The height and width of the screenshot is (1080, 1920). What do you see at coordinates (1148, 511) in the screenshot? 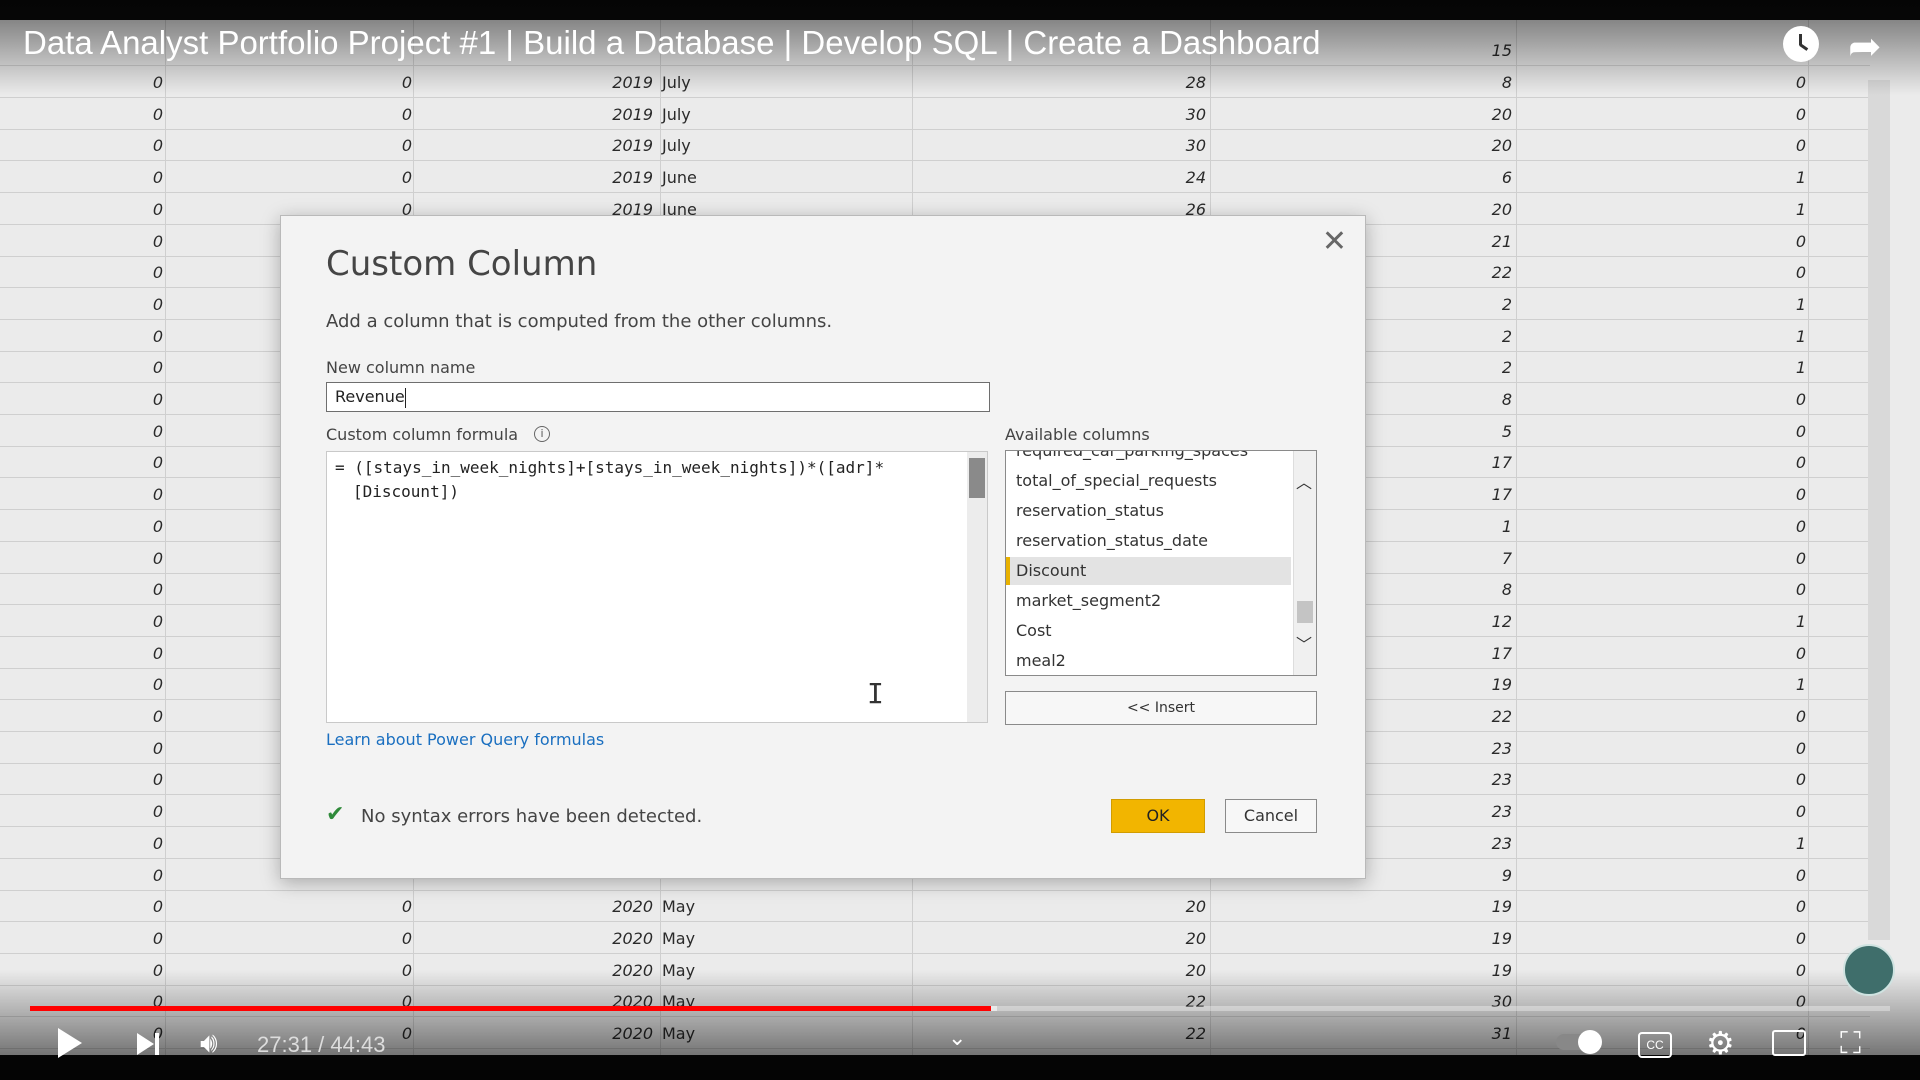
I see `available-column-item: reservation_status` at bounding box center [1148, 511].